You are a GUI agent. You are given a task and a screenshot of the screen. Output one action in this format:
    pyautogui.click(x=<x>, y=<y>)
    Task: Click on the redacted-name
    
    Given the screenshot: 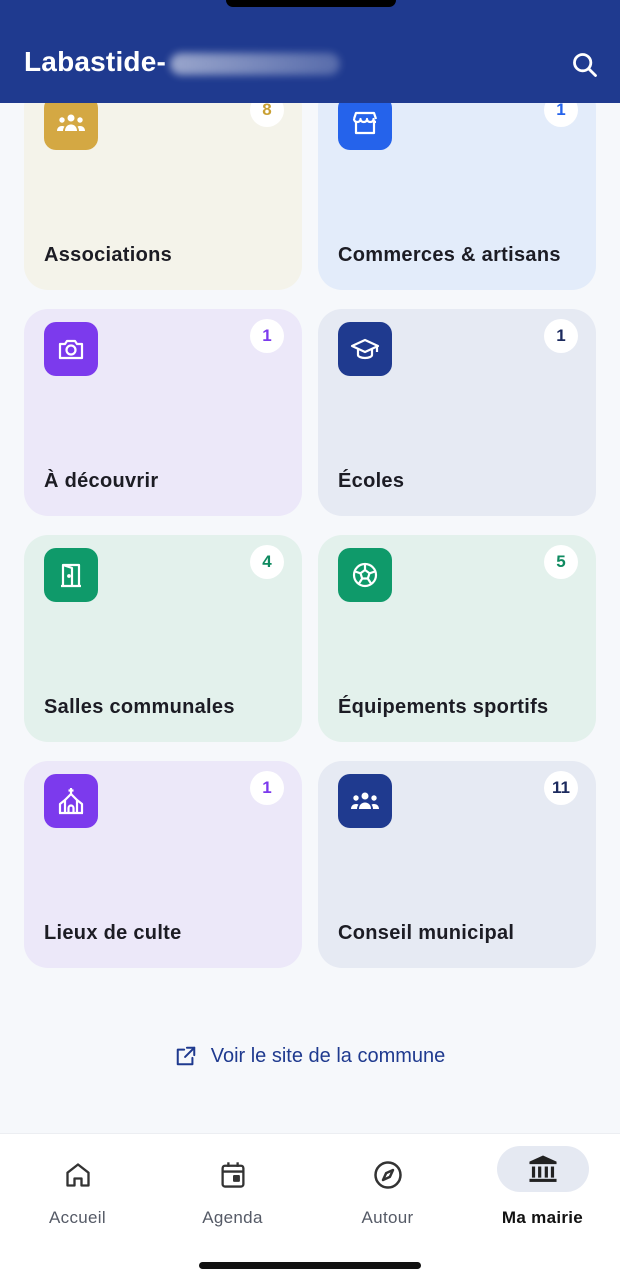 What is the action you would take?
    pyautogui.click(x=255, y=63)
    